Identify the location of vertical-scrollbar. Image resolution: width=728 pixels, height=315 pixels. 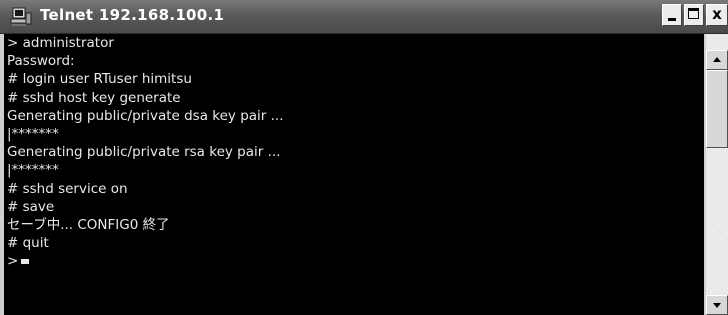
(717, 174).